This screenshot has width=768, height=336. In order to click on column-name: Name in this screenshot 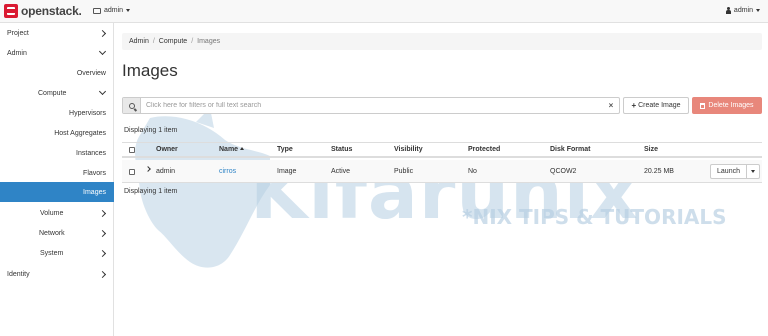, I will do `click(232, 149)`.